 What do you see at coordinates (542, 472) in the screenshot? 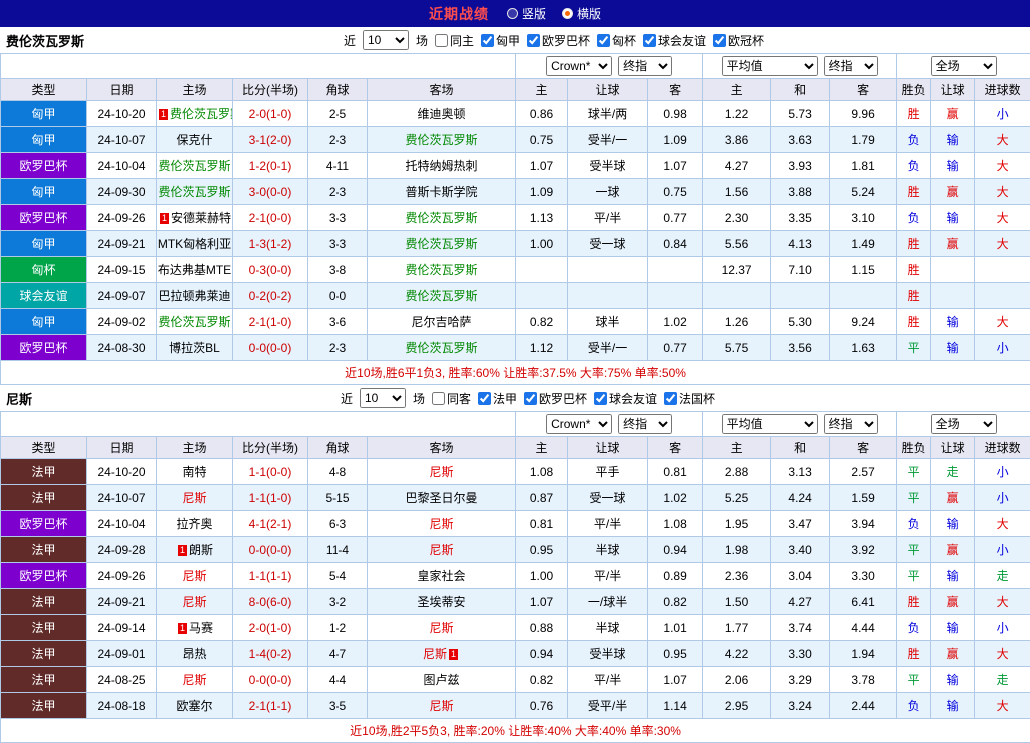
I see `odds-home: 1.08` at bounding box center [542, 472].